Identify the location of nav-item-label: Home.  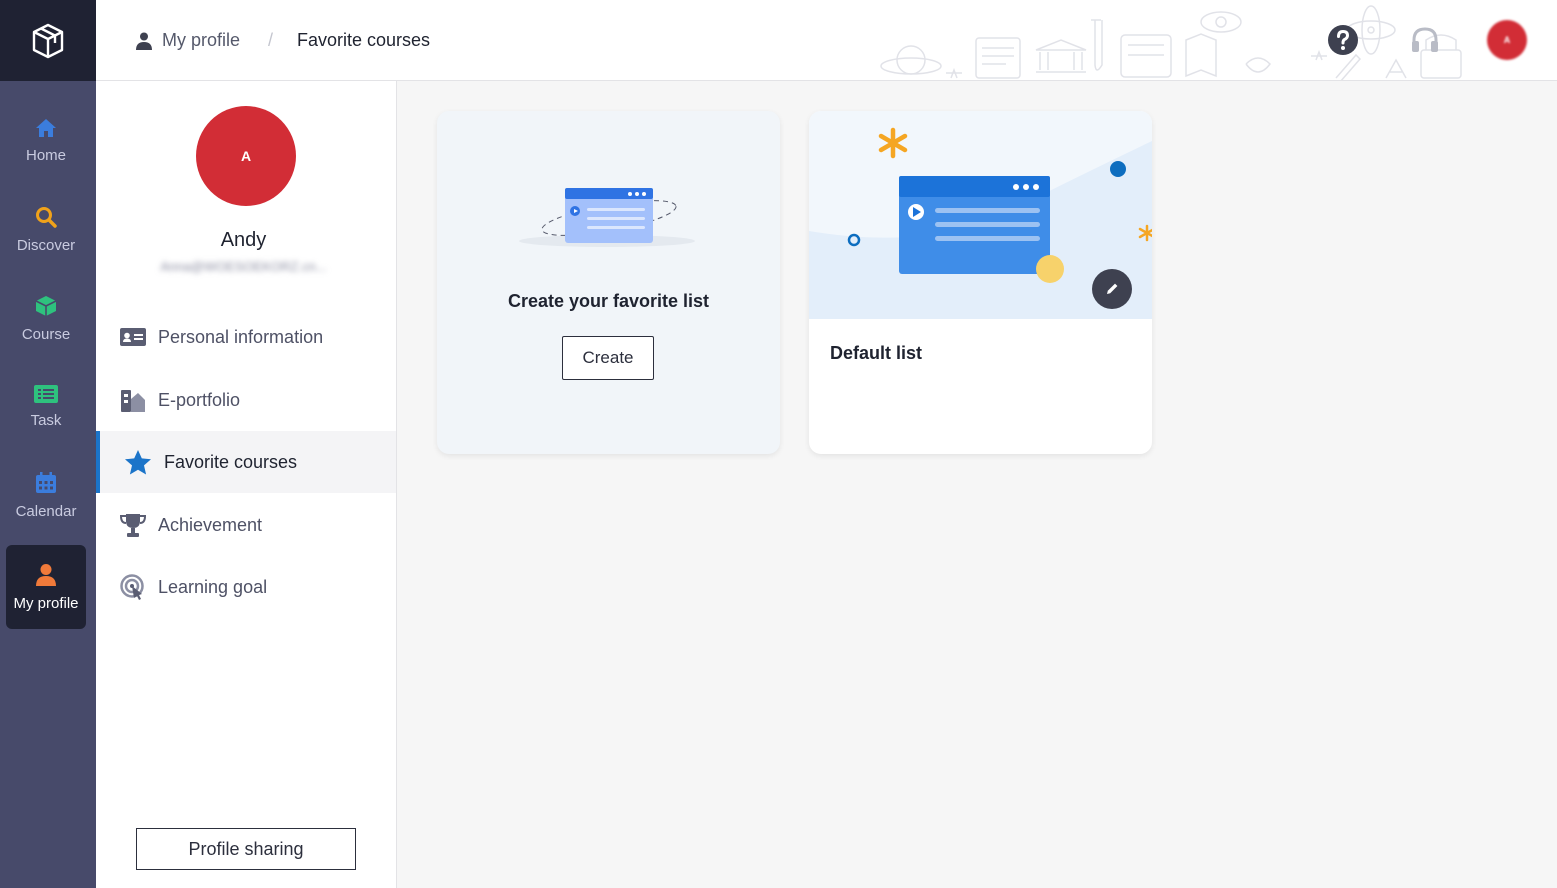
(45, 155).